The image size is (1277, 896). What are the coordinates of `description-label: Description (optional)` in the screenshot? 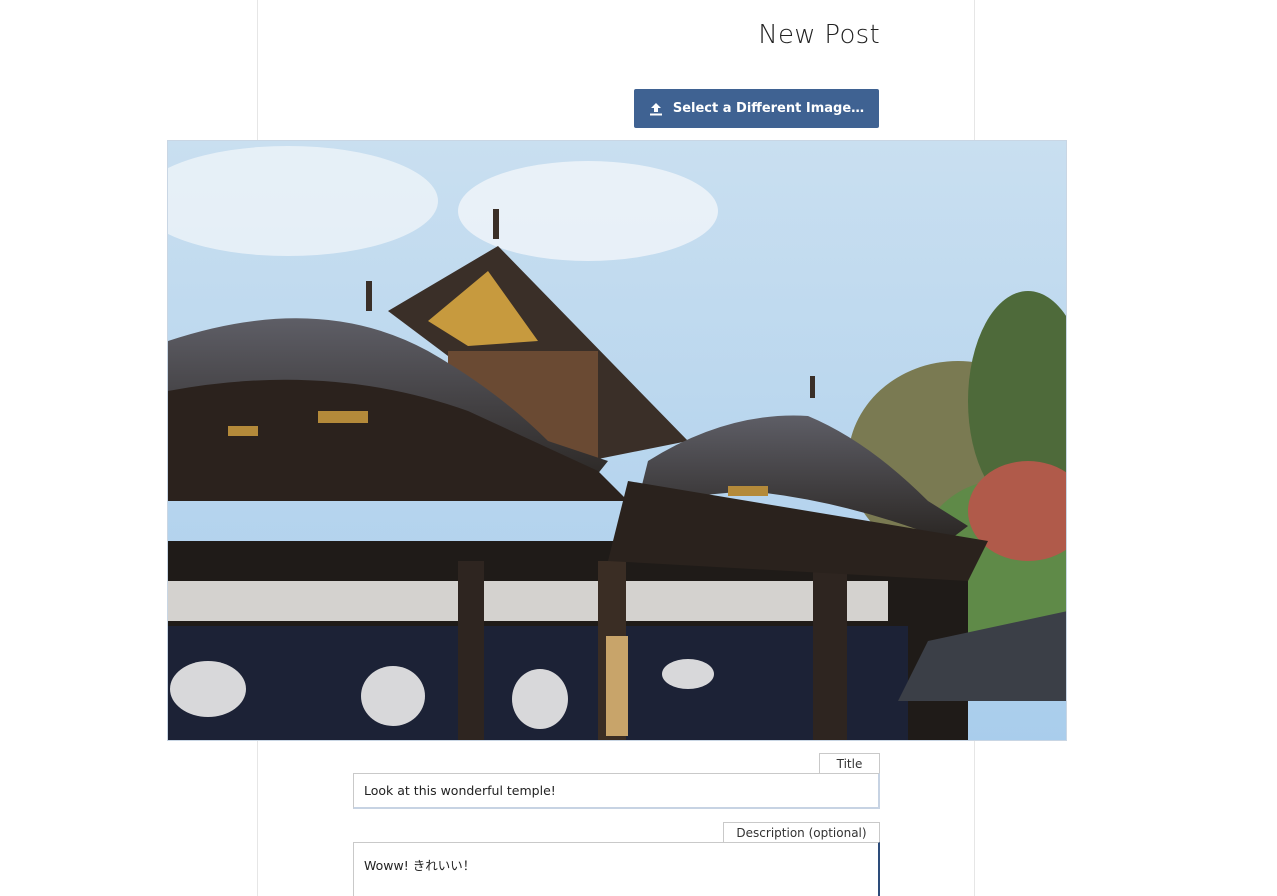 It's located at (801, 832).